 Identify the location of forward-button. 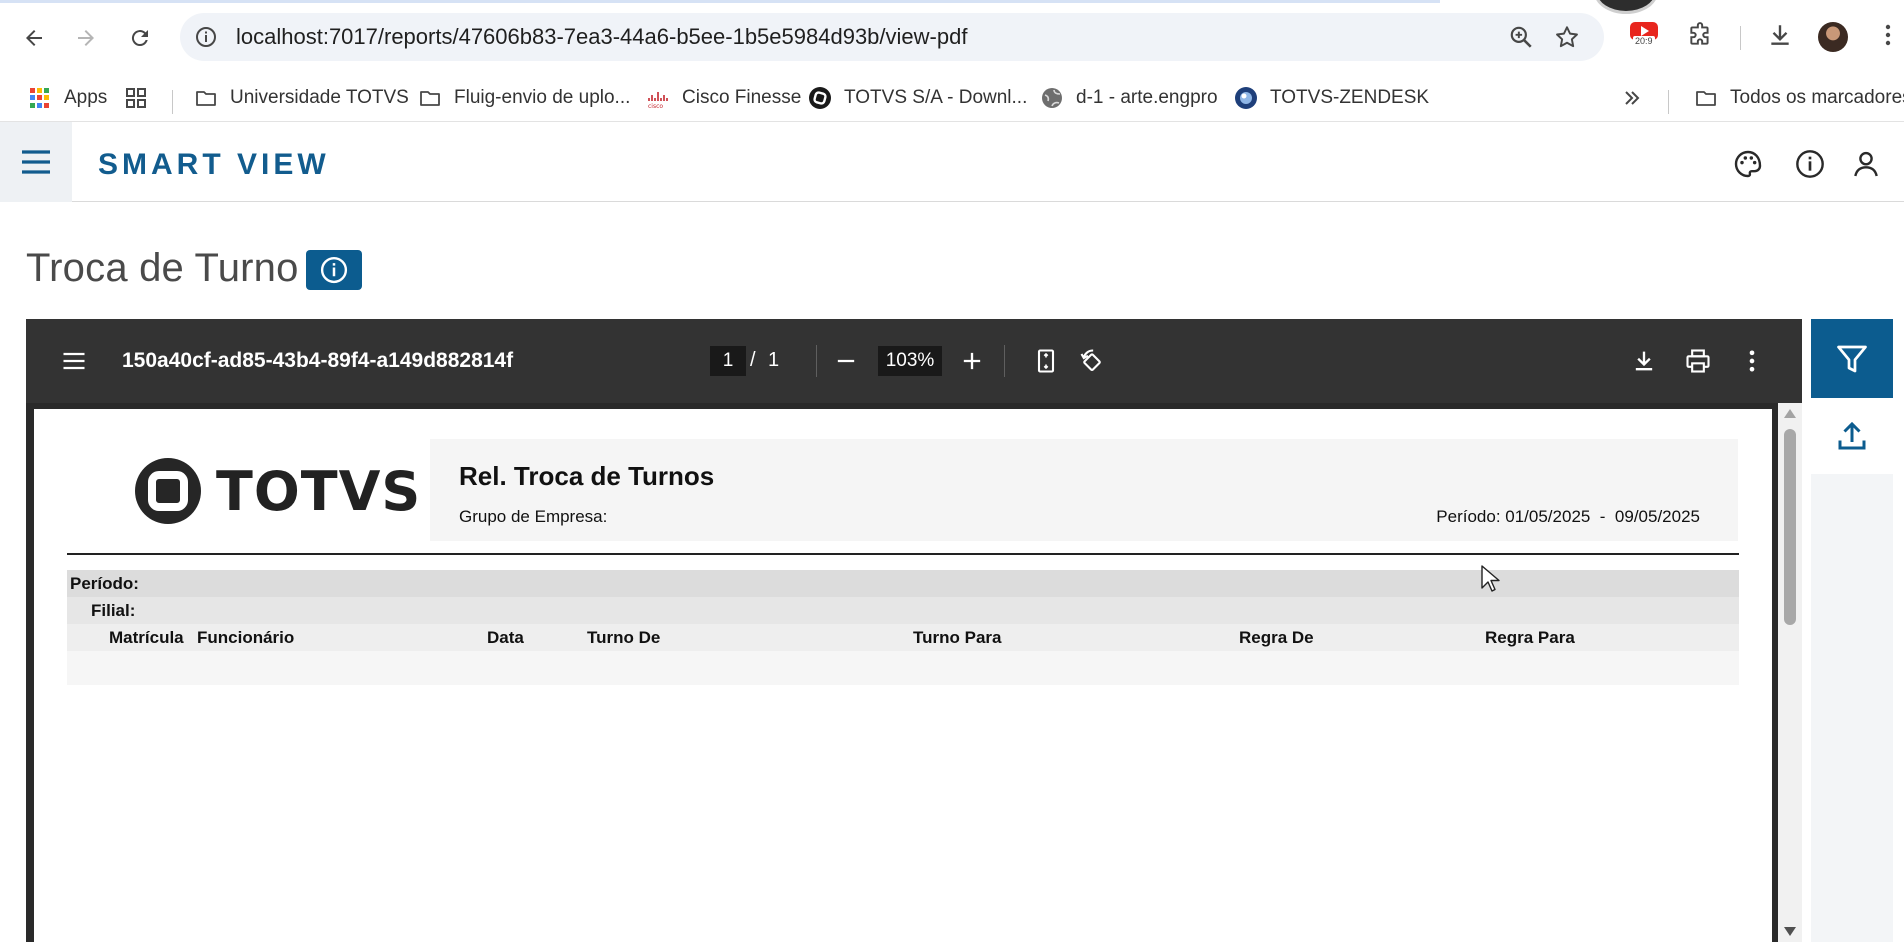
(86, 38).